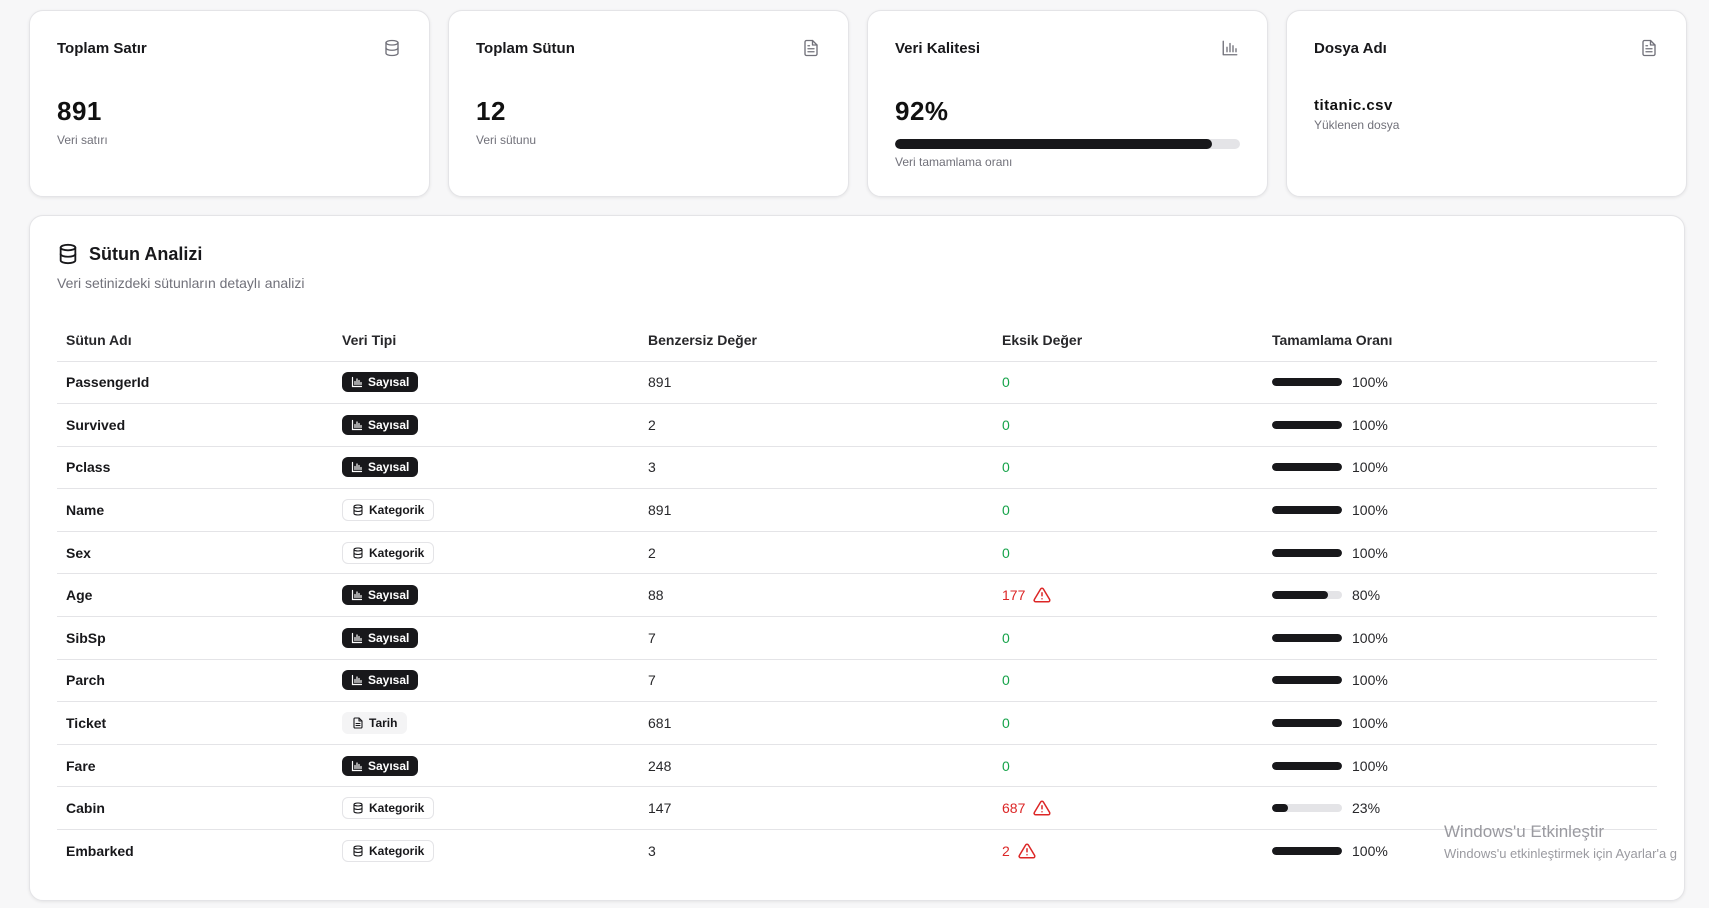 Image resolution: width=1709 pixels, height=908 pixels. Describe the element at coordinates (811, 48) in the screenshot. I see `file-text-icon` at that location.